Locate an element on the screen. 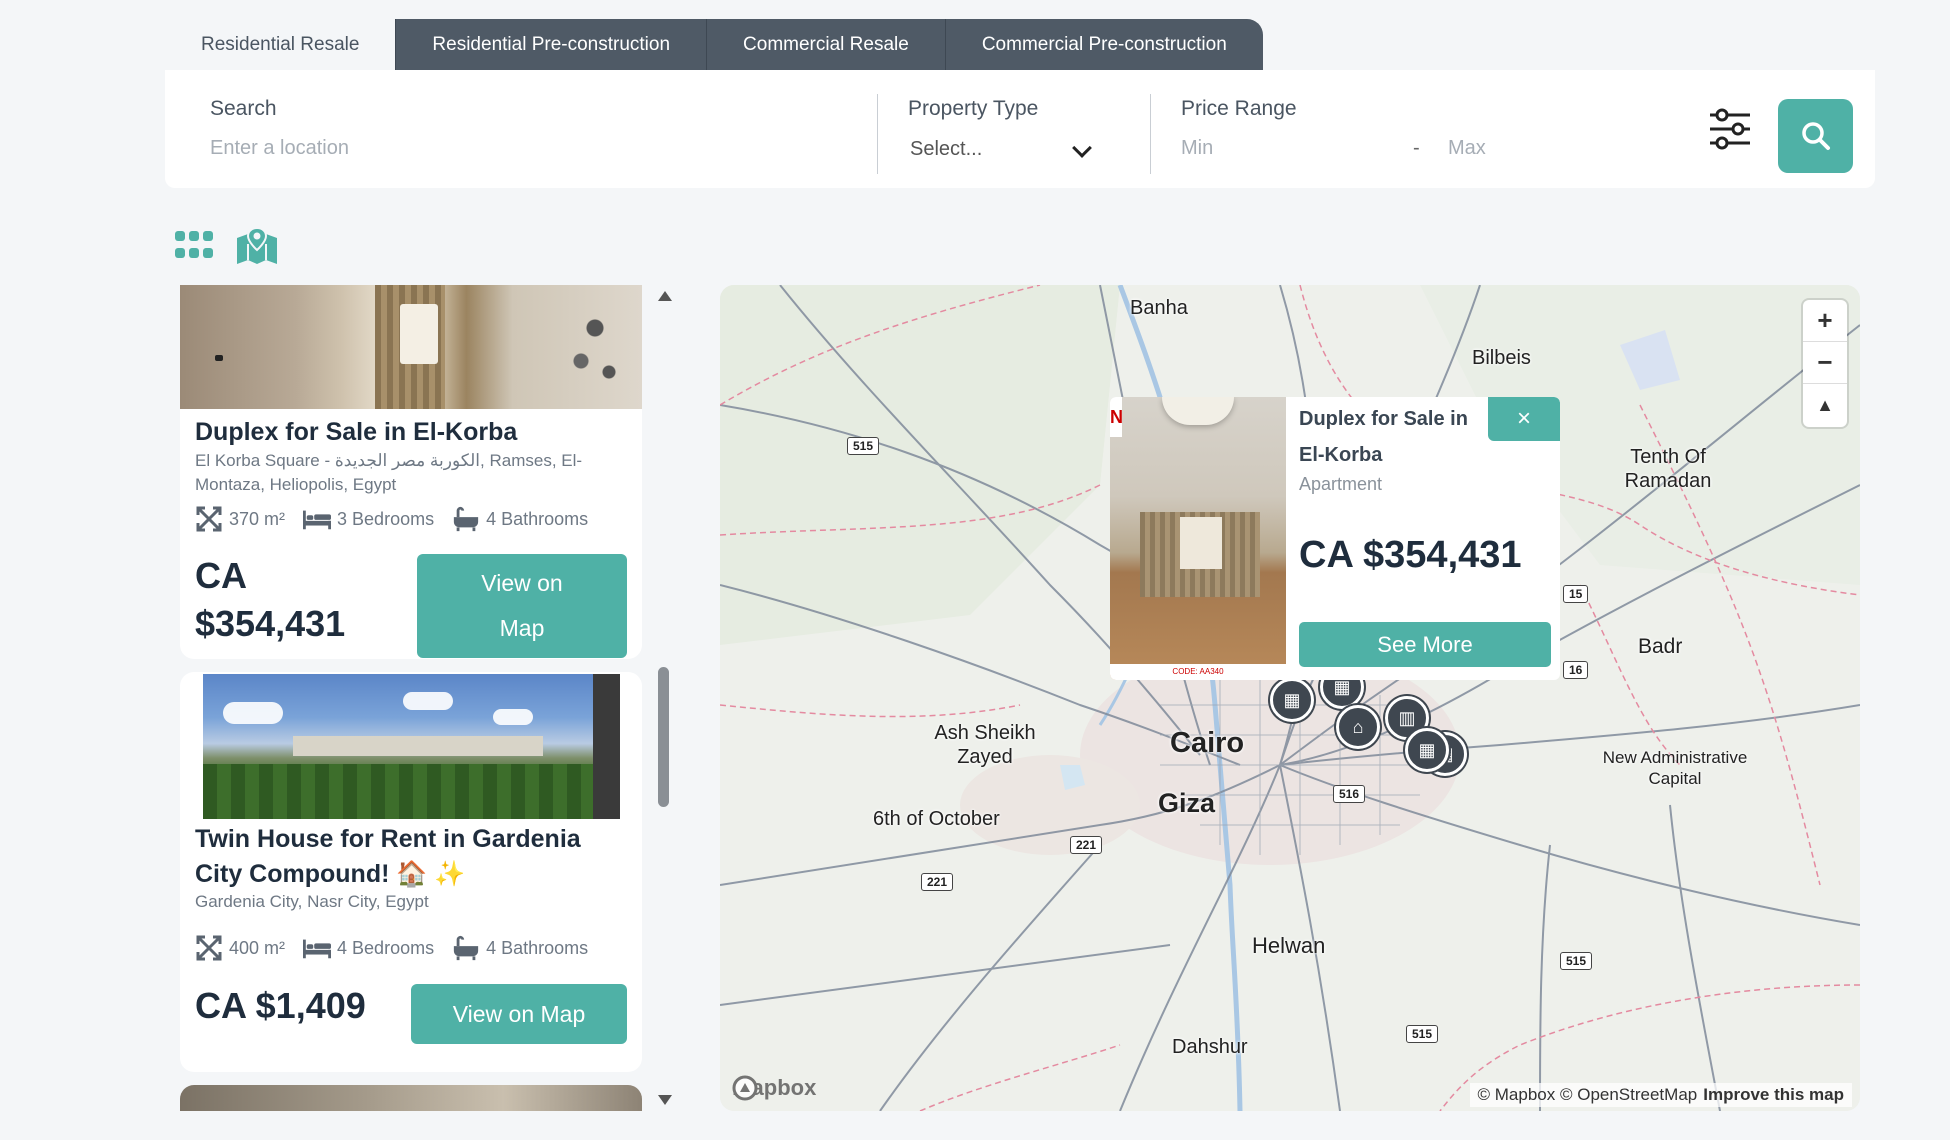 This screenshot has width=1950, height=1140. listing-price: CA $1,409 is located at coordinates (280, 1005).